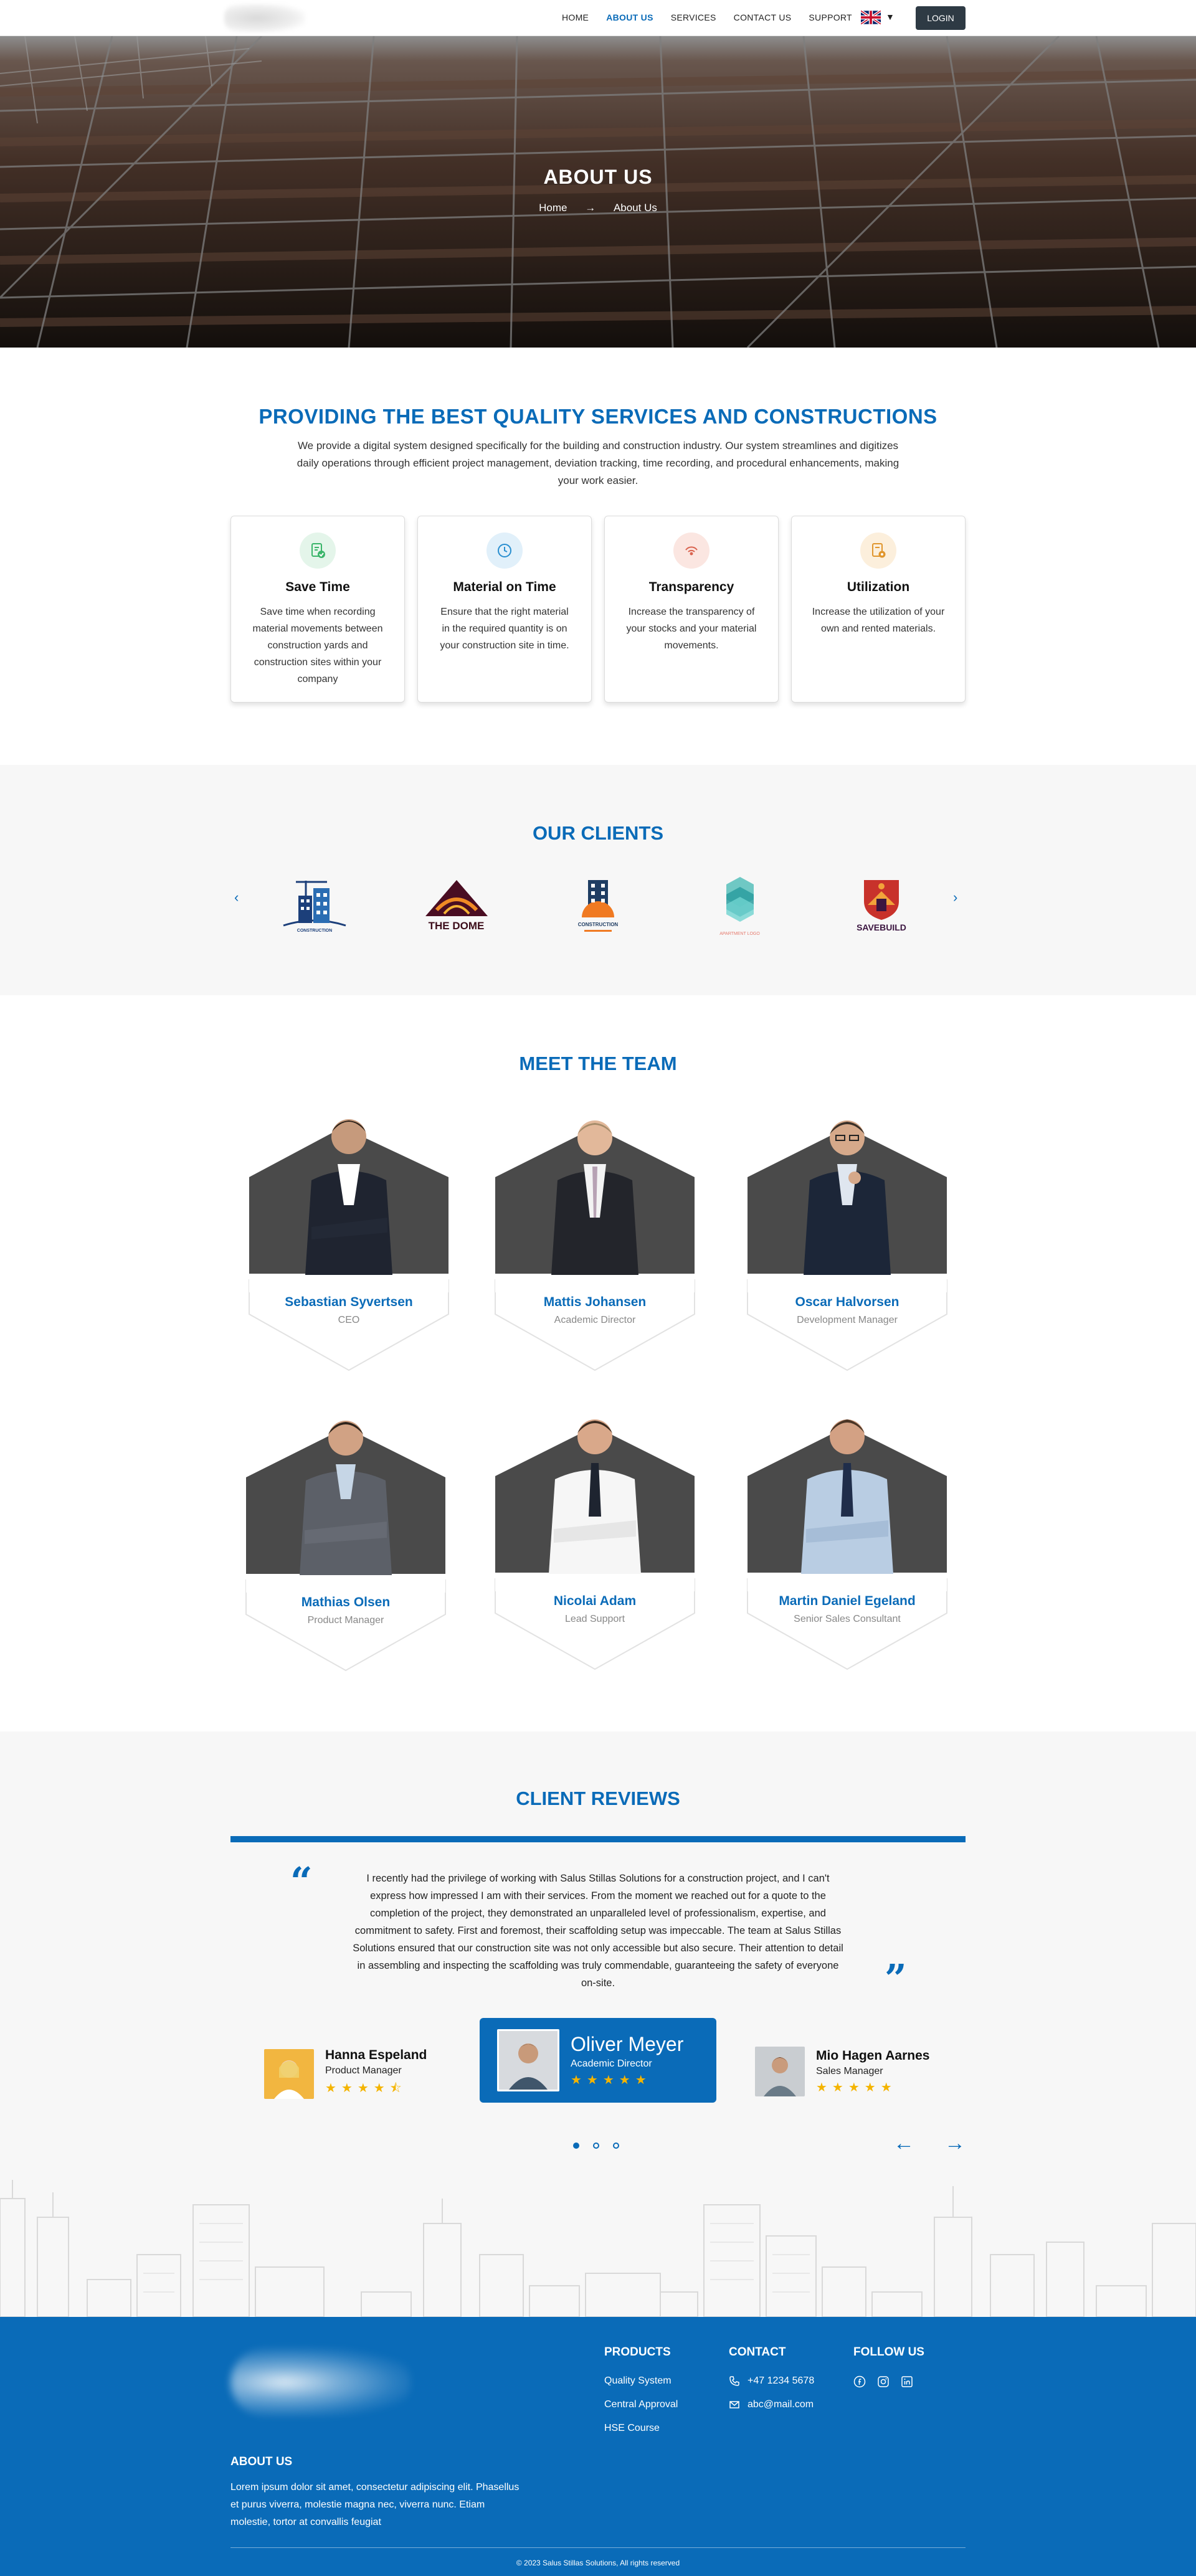 The width and height of the screenshot is (1196, 2576). What do you see at coordinates (955, 898) in the screenshot?
I see `clients-next-arrow-icon: ›` at bounding box center [955, 898].